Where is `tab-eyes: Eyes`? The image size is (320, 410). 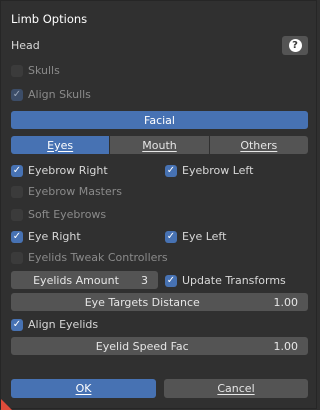
tab-eyes: Eyes is located at coordinates (61, 145).